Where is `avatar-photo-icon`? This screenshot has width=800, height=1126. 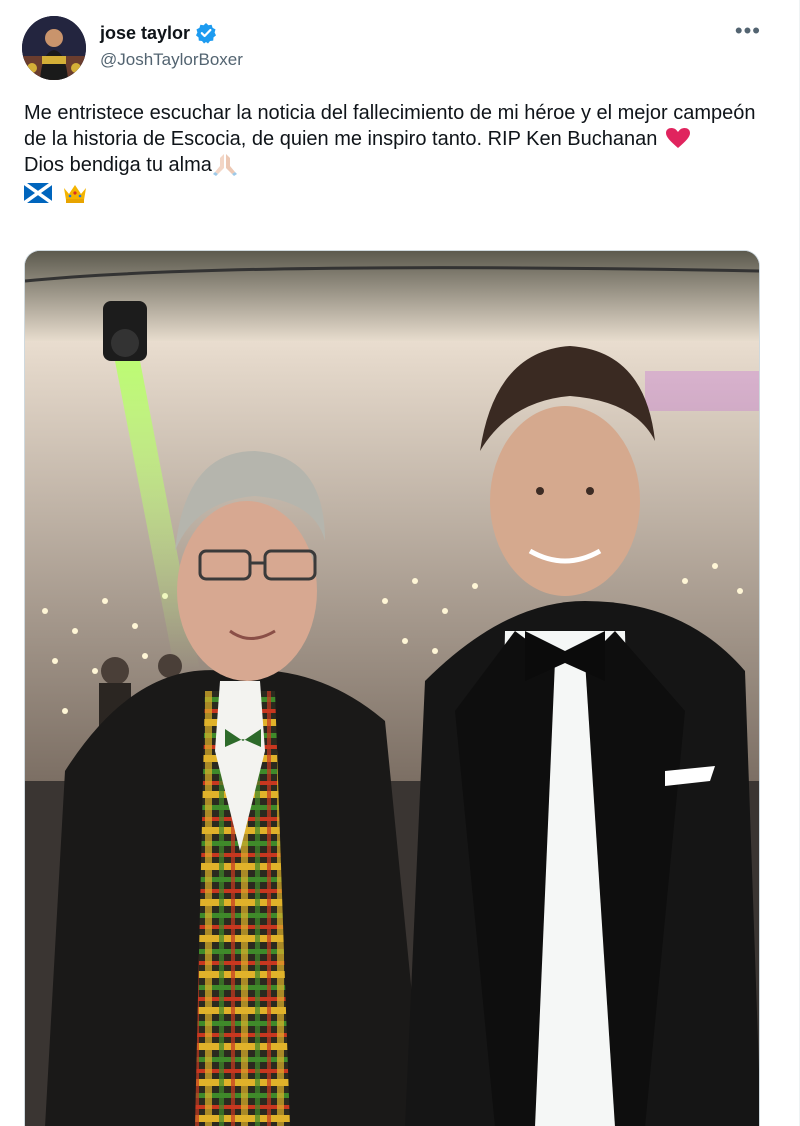
avatar-photo-icon is located at coordinates (54, 48).